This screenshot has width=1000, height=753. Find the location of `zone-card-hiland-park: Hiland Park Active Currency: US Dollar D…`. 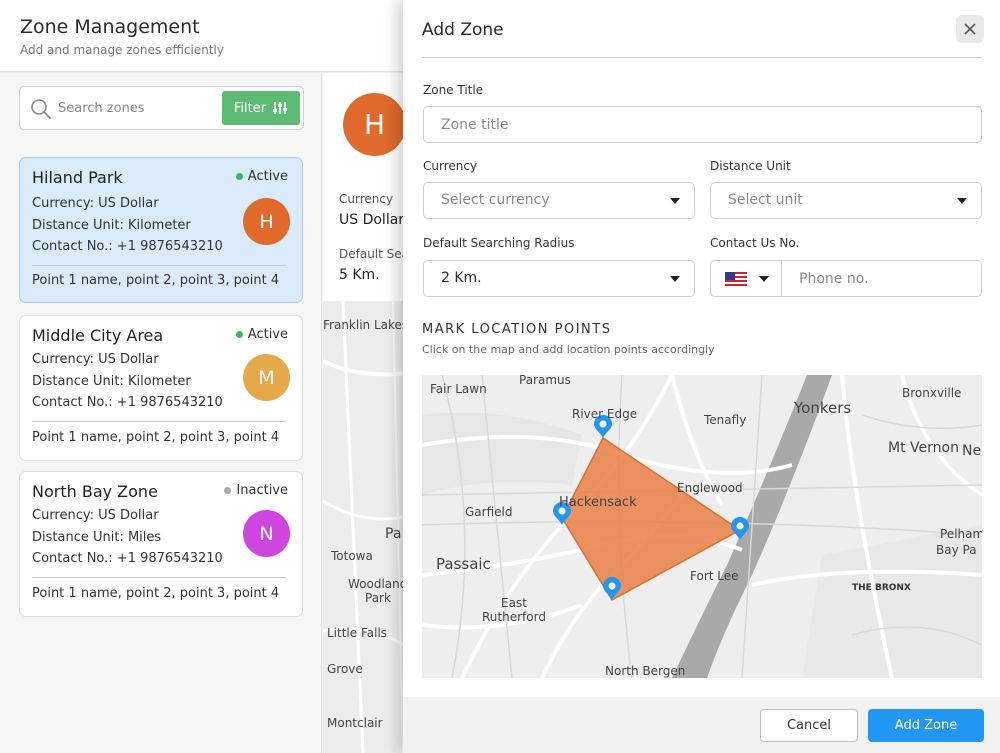

zone-card-hiland-park: Hiland Park Active Currency: US Dollar D… is located at coordinates (161, 230).